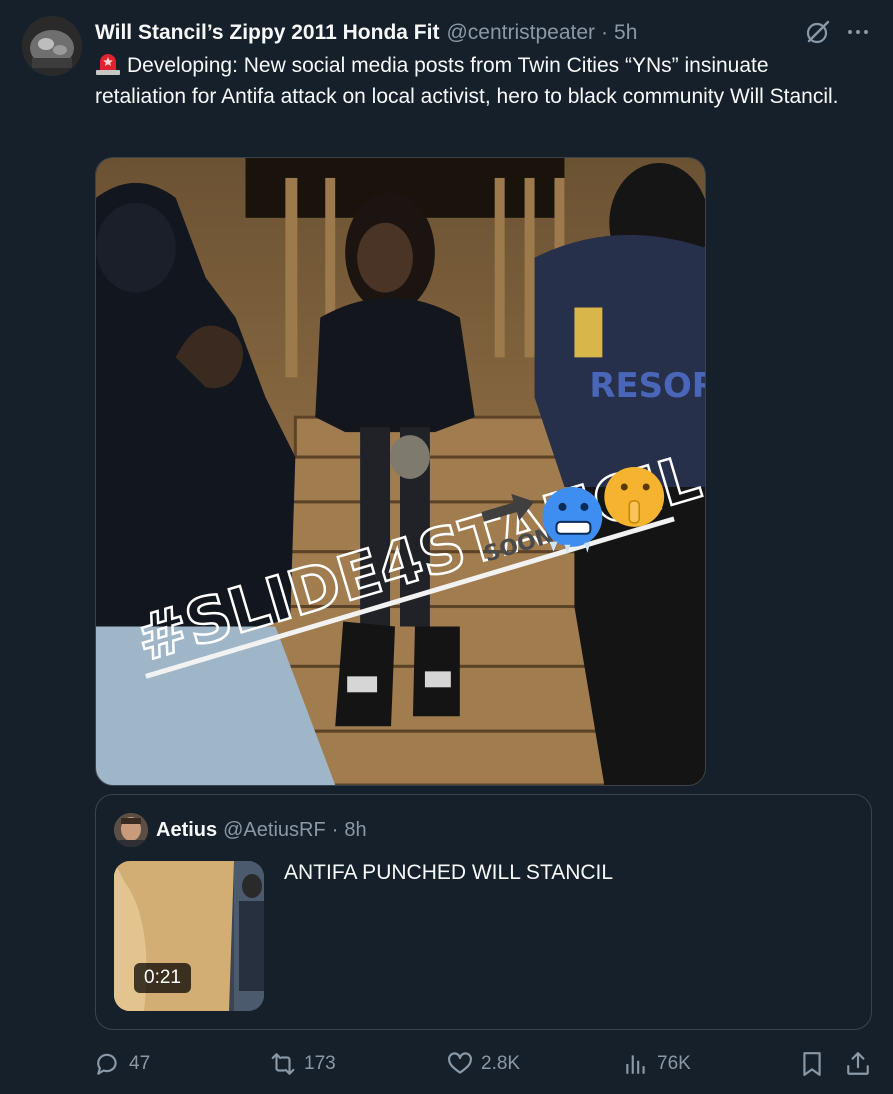  What do you see at coordinates (108, 64) in the screenshot?
I see `rotating-light-emoji` at bounding box center [108, 64].